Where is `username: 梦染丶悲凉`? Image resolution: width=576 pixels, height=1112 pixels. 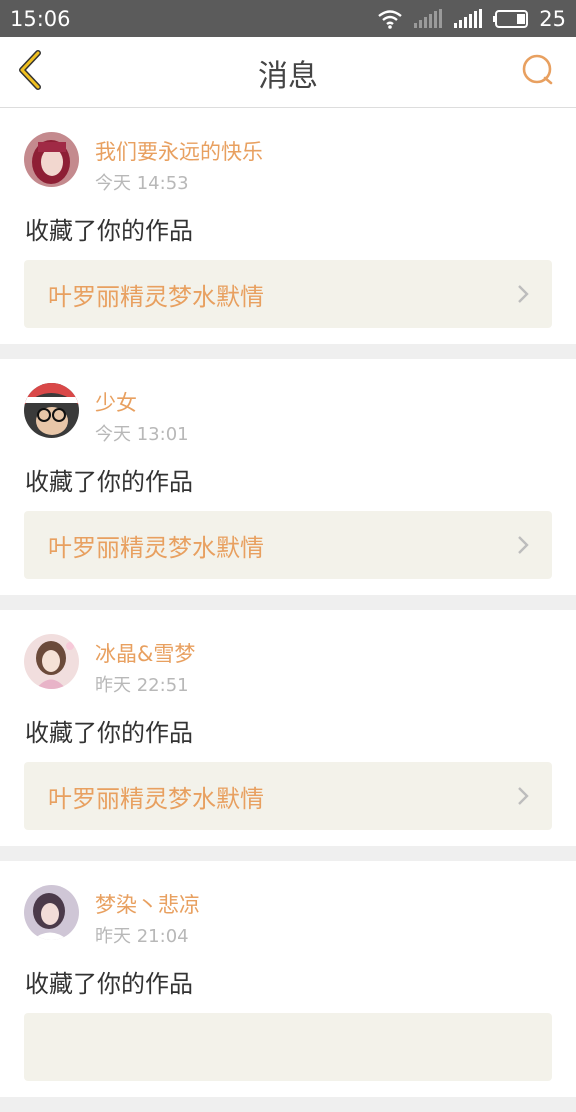 username: 梦染丶悲凉 is located at coordinates (147, 904).